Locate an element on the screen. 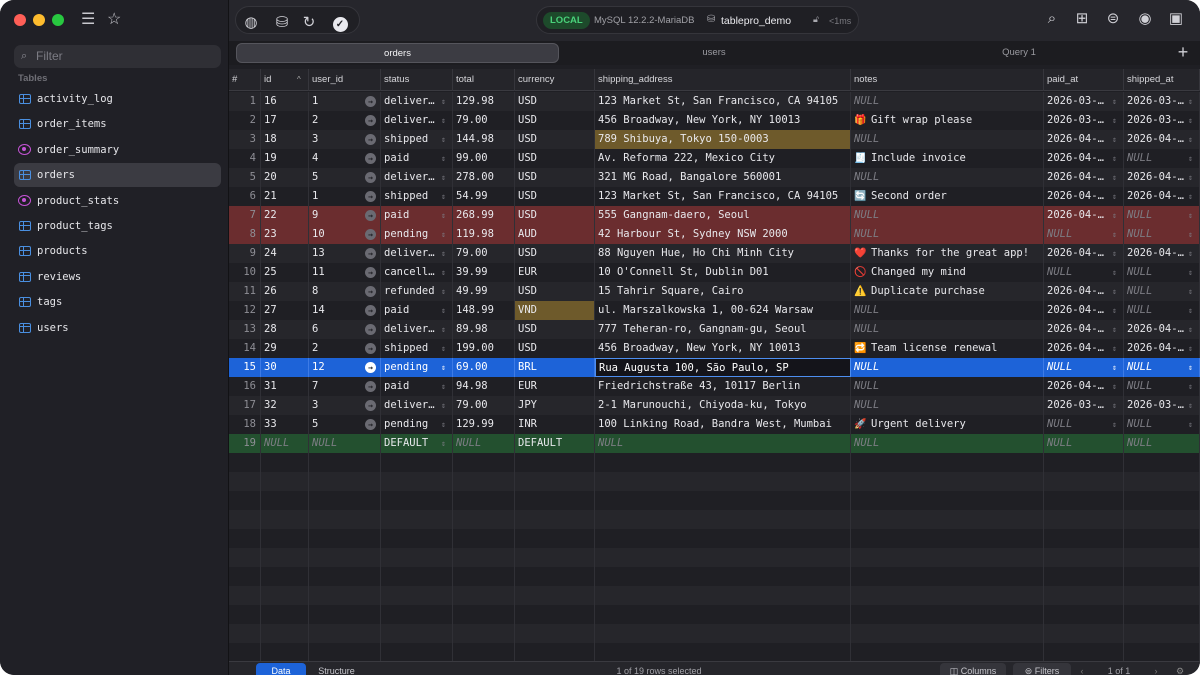  cell-notes: 🔄 Second order is located at coordinates (947, 196).